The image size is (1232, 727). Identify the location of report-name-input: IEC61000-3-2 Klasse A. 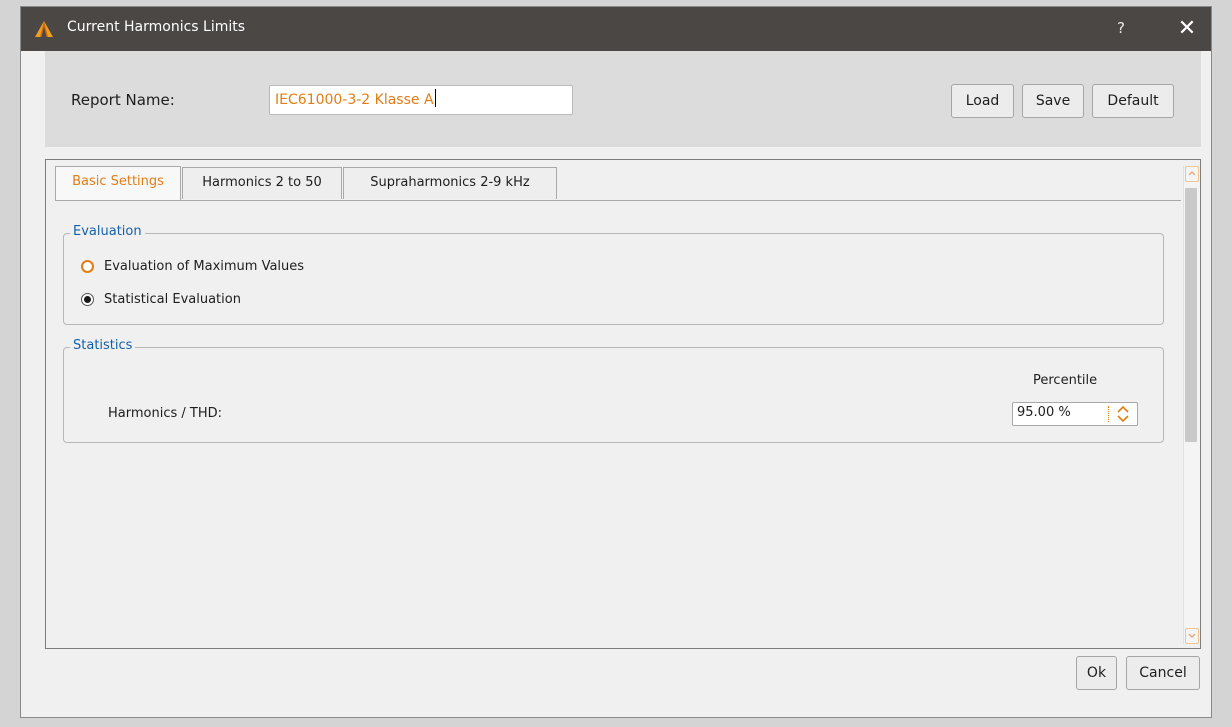
(421, 100).